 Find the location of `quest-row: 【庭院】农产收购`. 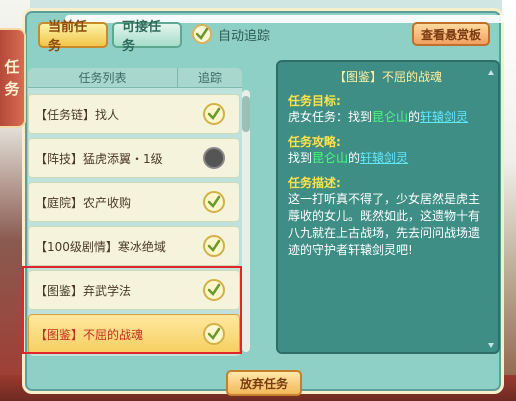

quest-row: 【庭院】农产收购 is located at coordinates (134, 202).